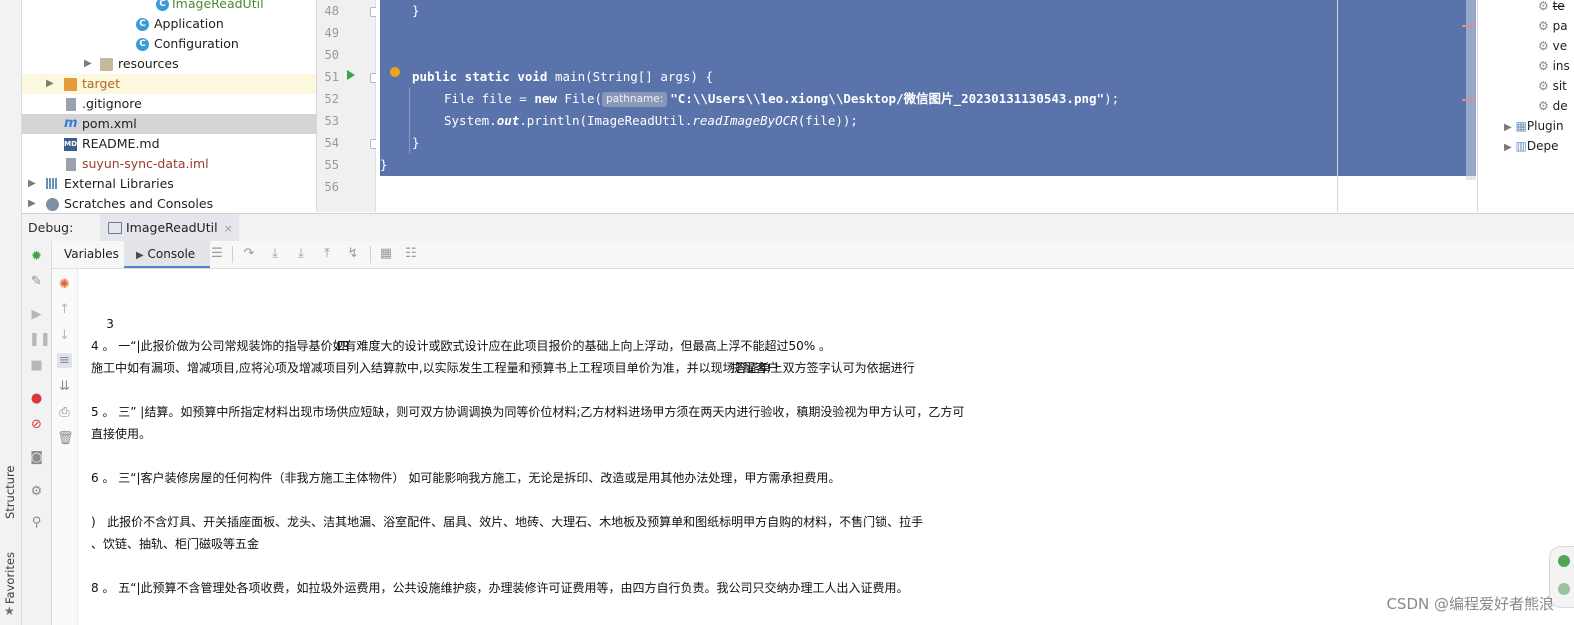 This screenshot has height=625, width=1574. I want to click on tree-item-scratches: ▶ Scratches and Consoles, so click(169, 203).